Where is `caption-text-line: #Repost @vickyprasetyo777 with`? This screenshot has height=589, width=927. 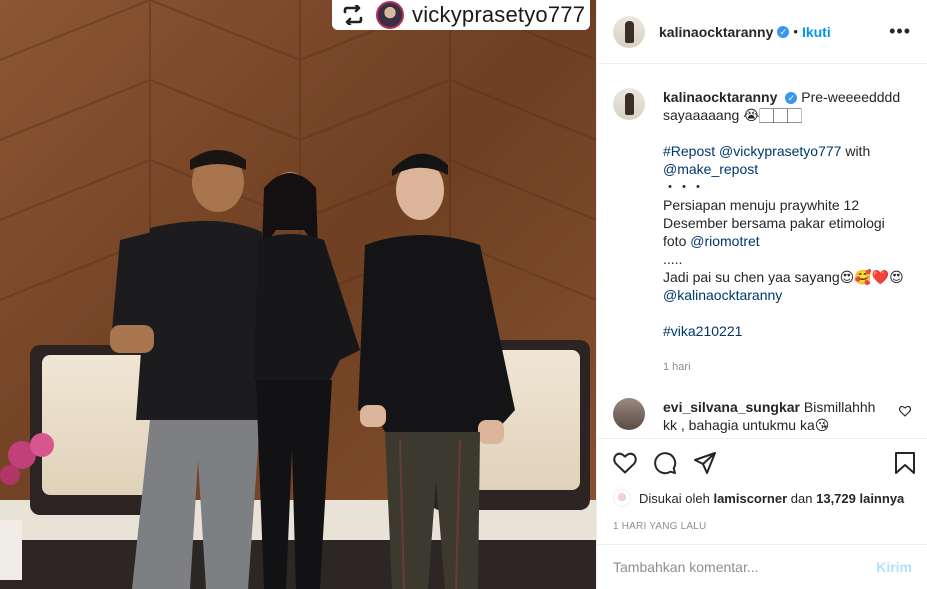
caption-text-line: #Repost @vickyprasetyo777 with is located at coordinates (787, 151).